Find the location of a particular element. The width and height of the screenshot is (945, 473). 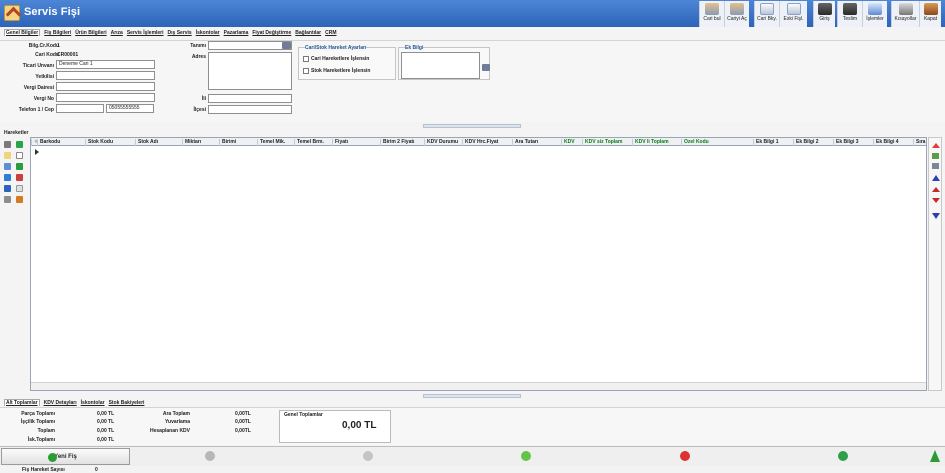

tab-service-operations: Servis İşlemleri is located at coordinates (145, 33).